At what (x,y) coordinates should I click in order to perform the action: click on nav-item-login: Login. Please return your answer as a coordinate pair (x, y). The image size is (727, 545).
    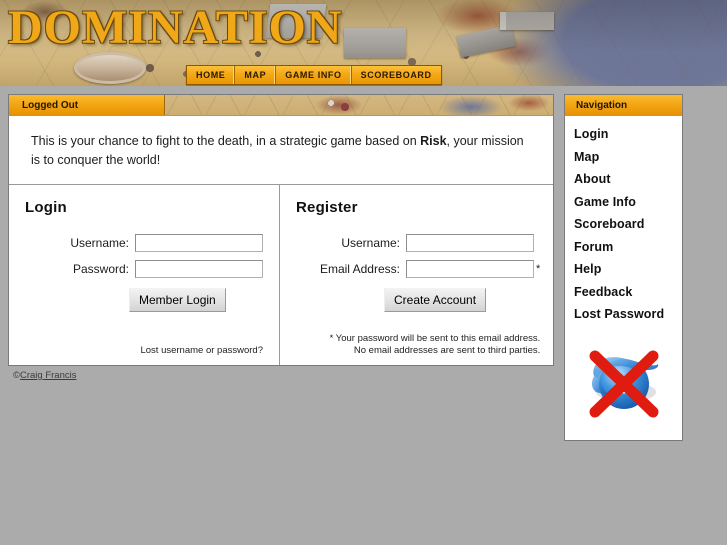
    Looking at the image, I should click on (623, 134).